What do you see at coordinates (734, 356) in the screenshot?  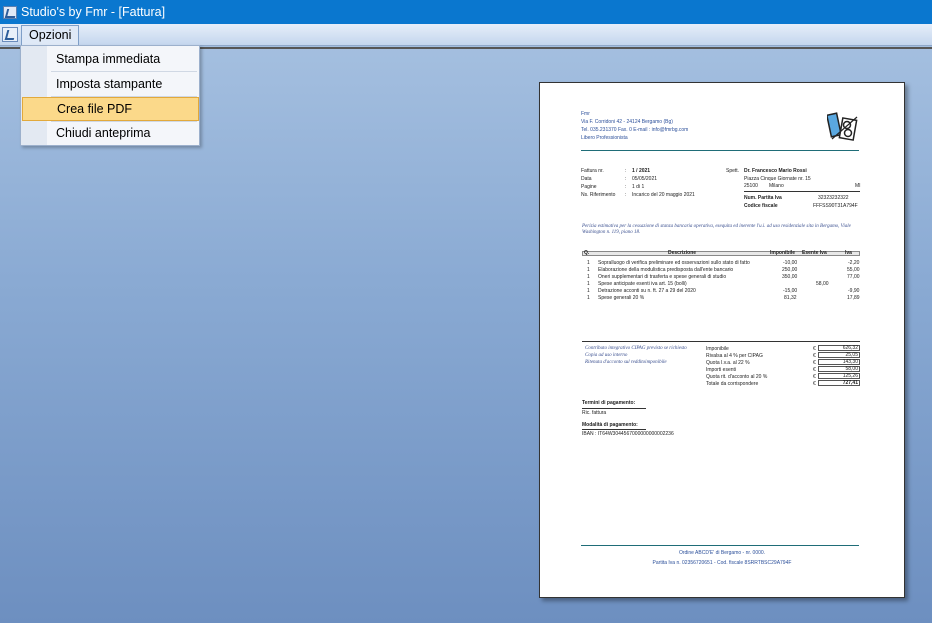 I see `total-label: Rivalsa al 4 % per CIPAG` at bounding box center [734, 356].